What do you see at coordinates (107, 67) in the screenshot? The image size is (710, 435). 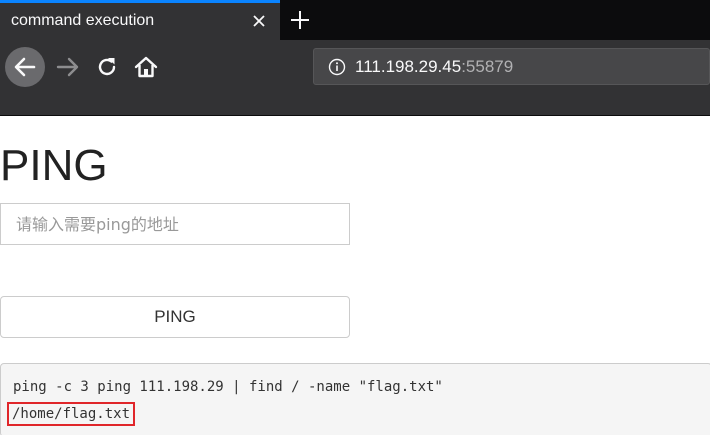 I see `reload-icon` at bounding box center [107, 67].